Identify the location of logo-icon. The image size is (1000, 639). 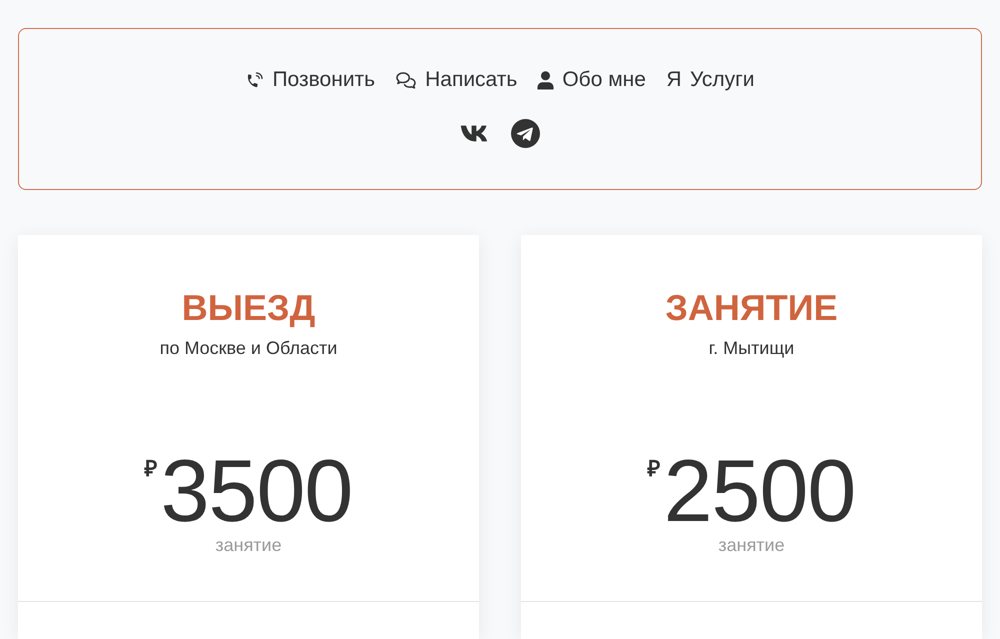
(475, 133).